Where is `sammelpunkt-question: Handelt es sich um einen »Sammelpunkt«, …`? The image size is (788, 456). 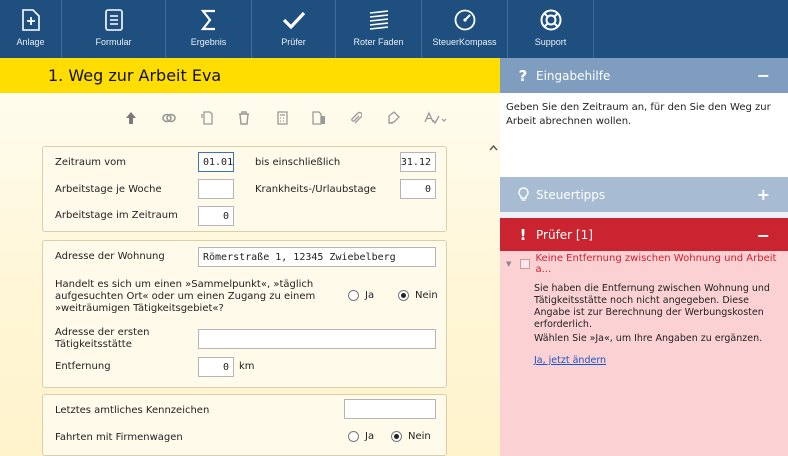 sammelpunkt-question: Handelt es sich um einen »Sammelpunkt«, … is located at coordinates (185, 296).